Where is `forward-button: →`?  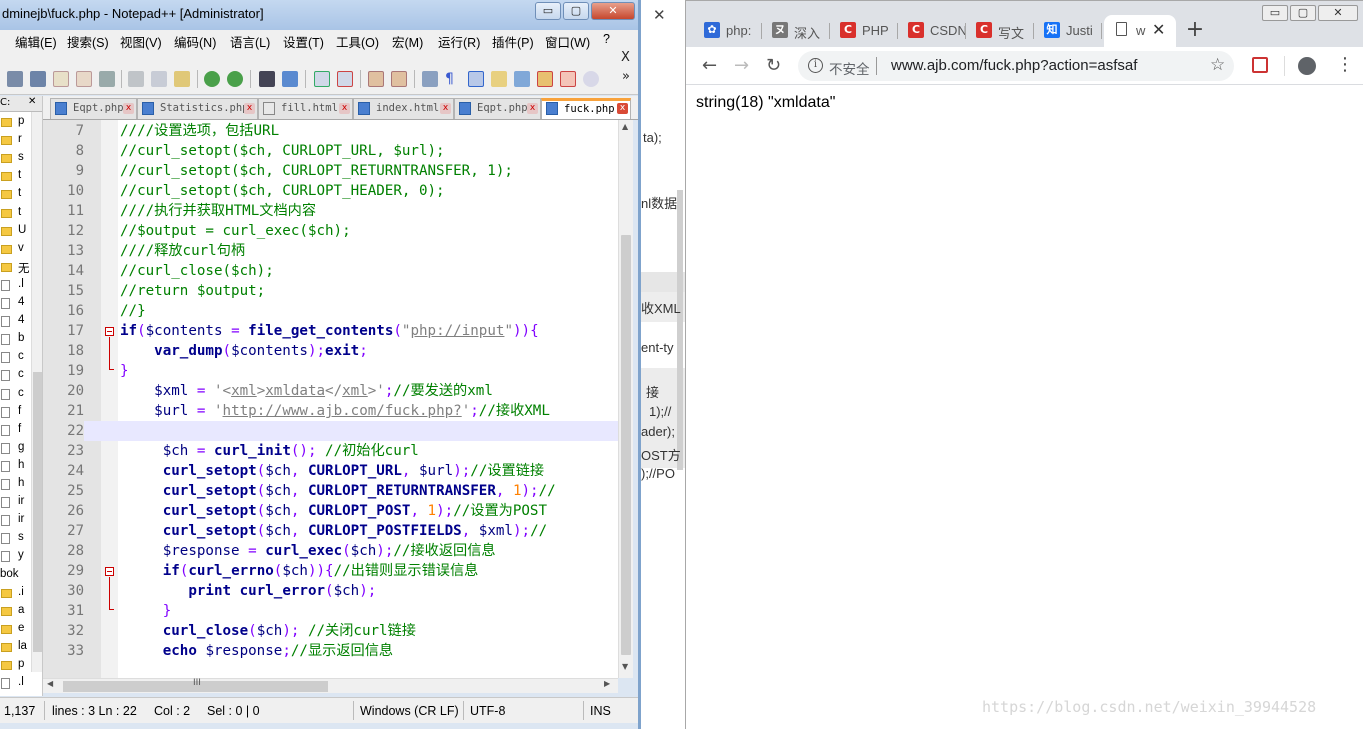
forward-button: → is located at coordinates (741, 66).